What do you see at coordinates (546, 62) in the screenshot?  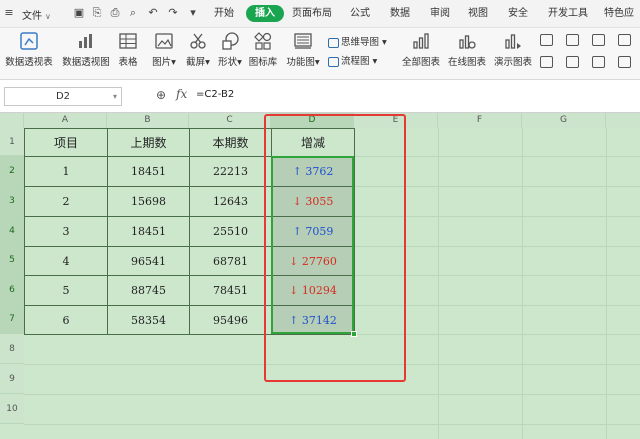 I see `pie-chart-icon` at bounding box center [546, 62].